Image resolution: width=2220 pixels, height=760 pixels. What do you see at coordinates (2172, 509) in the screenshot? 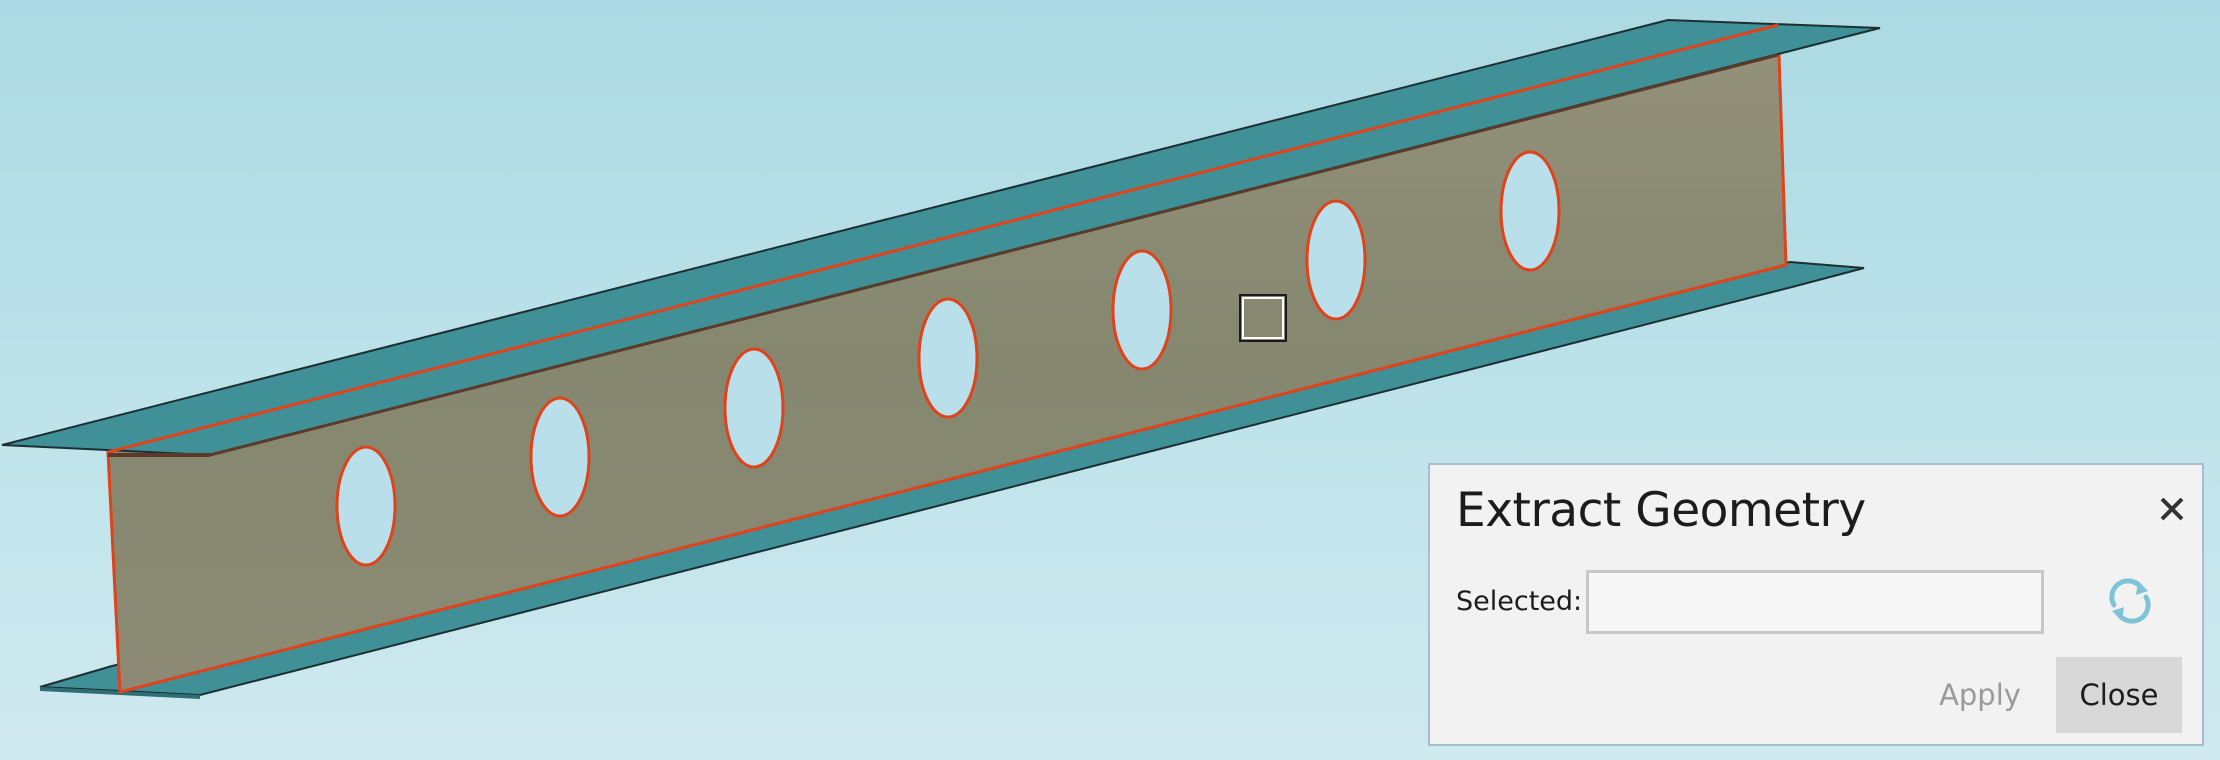
I see `close-icon` at bounding box center [2172, 509].